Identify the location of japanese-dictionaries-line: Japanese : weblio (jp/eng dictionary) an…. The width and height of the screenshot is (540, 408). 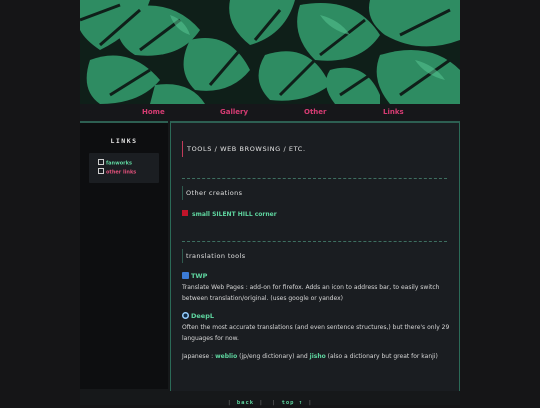
(318, 356).